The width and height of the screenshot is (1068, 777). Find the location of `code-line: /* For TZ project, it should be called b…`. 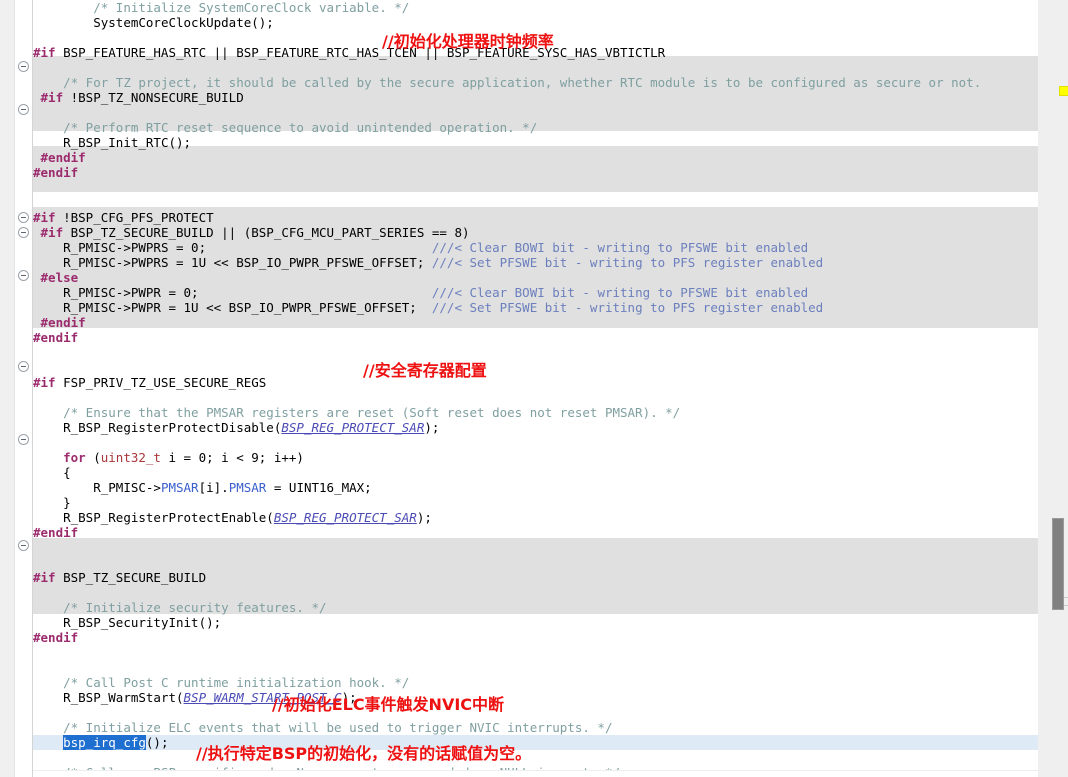

code-line: /* For TZ project, it should be called b… is located at coordinates (535, 82).